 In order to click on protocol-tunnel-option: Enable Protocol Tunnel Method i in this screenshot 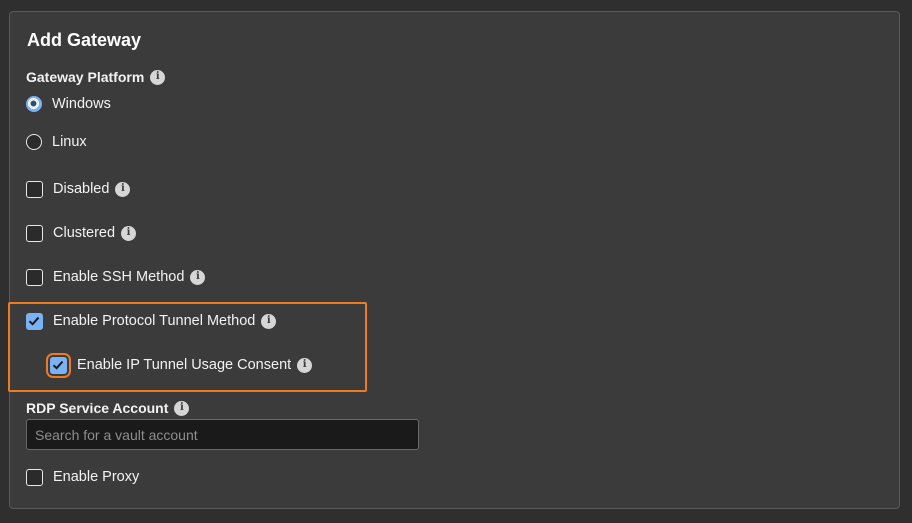, I will do `click(151, 321)`.